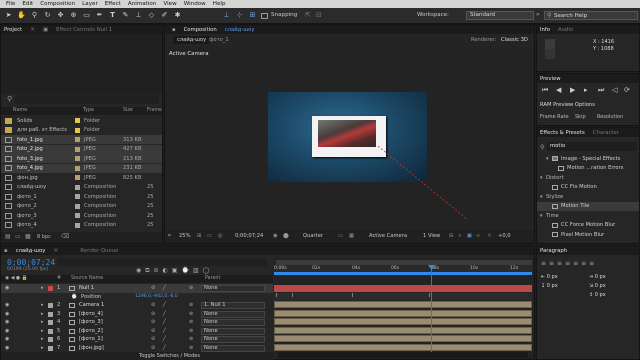 This screenshot has width=640, height=360. Describe the element at coordinates (500, 15) in the screenshot. I see `workspace-select: Standard` at that location.